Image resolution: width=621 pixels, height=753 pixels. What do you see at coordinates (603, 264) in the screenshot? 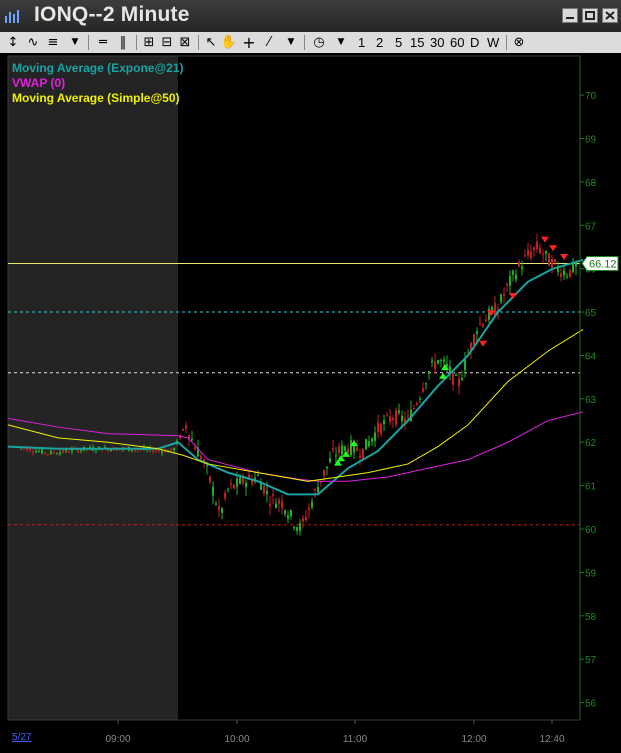
I see `current-price-label: 66.12` at bounding box center [603, 264].